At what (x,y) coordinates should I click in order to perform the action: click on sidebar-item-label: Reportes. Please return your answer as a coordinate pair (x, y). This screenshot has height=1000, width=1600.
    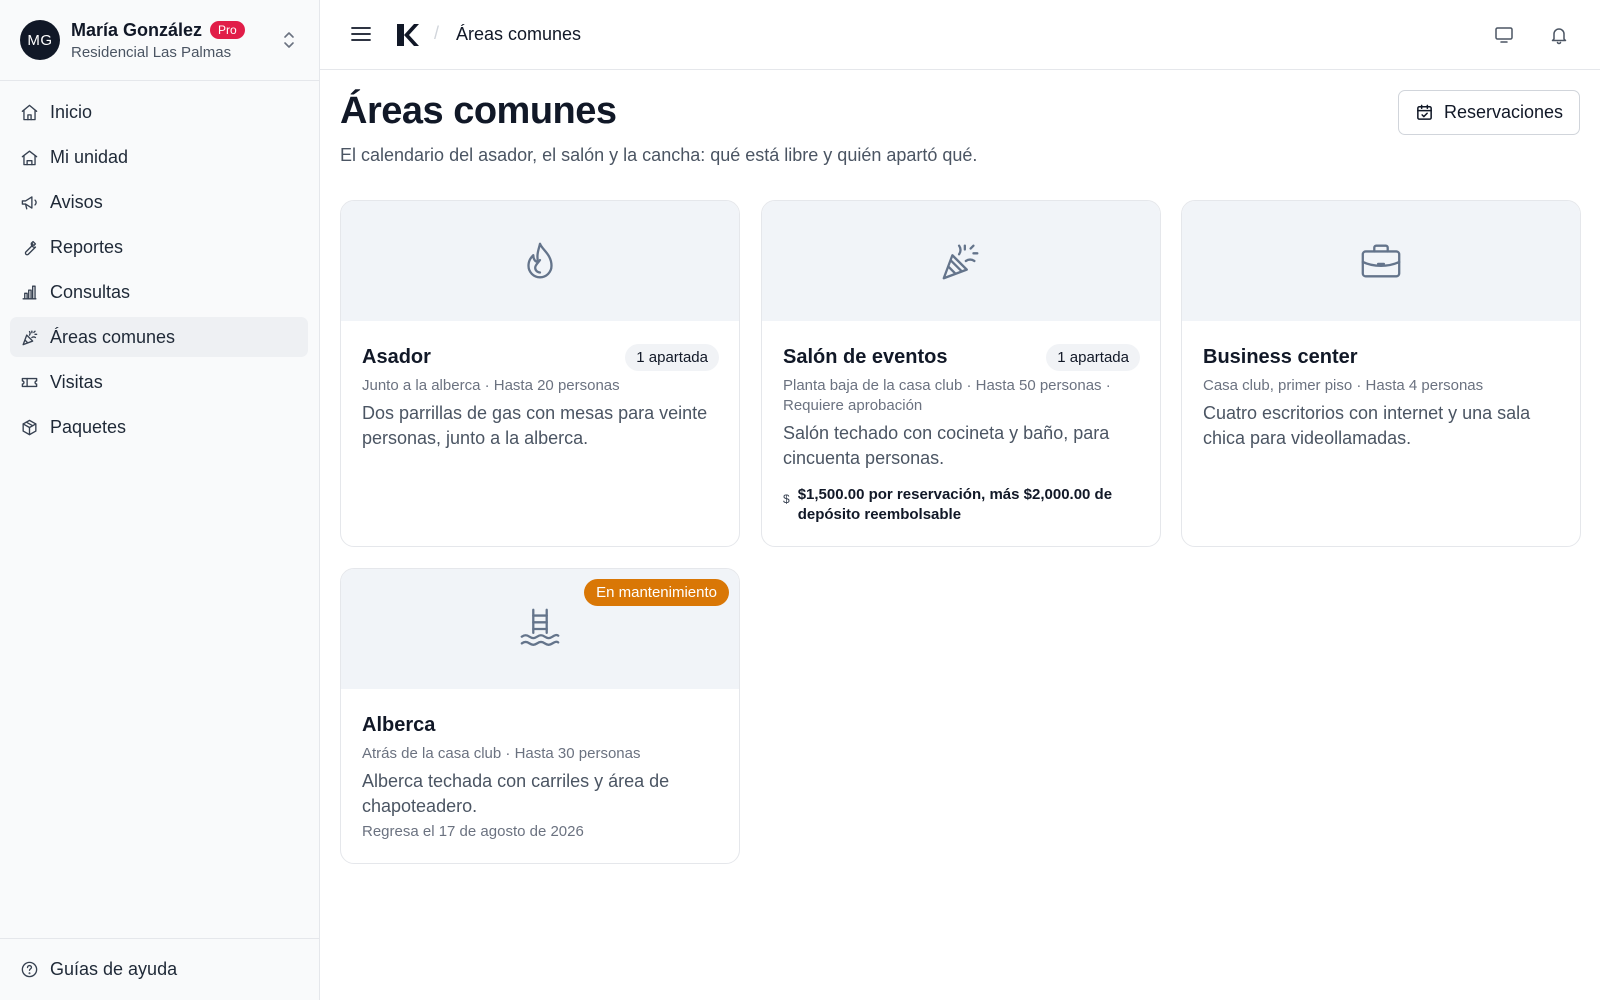
    Looking at the image, I should click on (87, 246).